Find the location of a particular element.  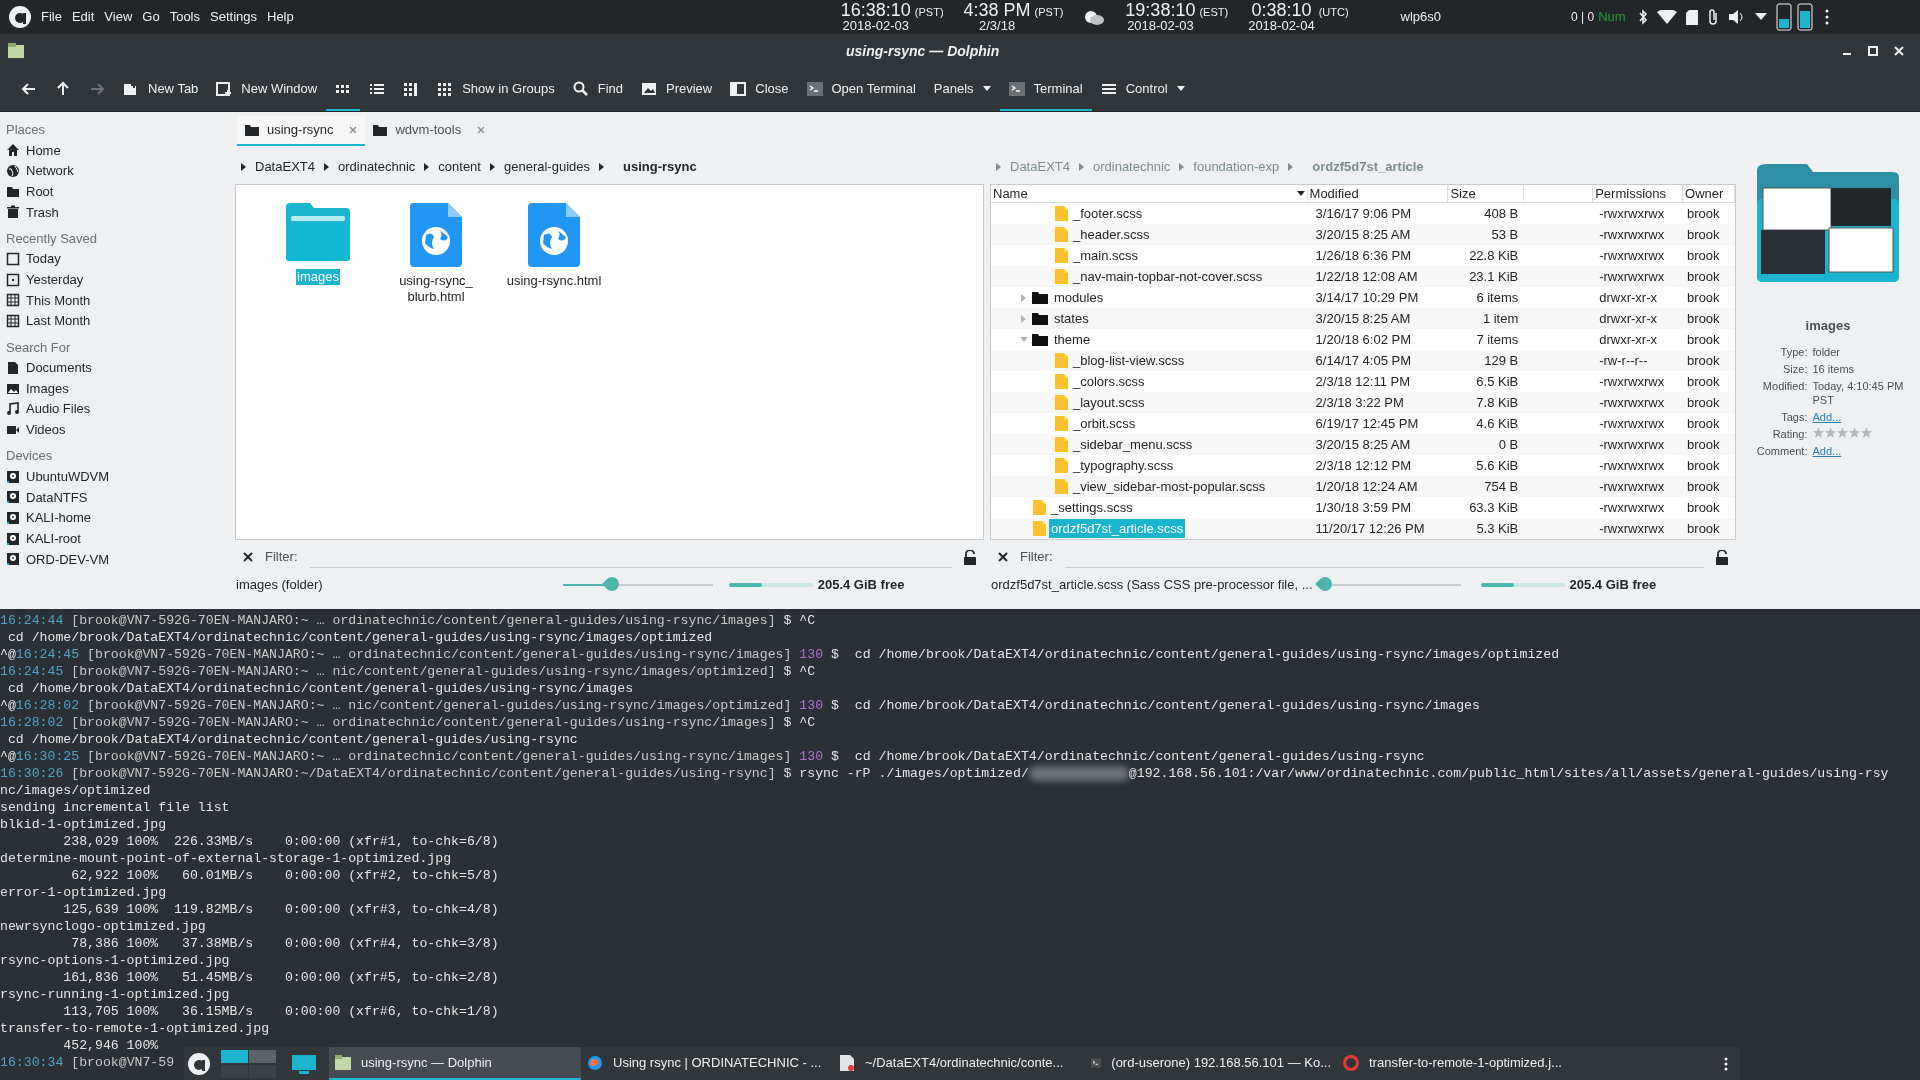

sidebar-item: KALI-home is located at coordinates (119, 518).